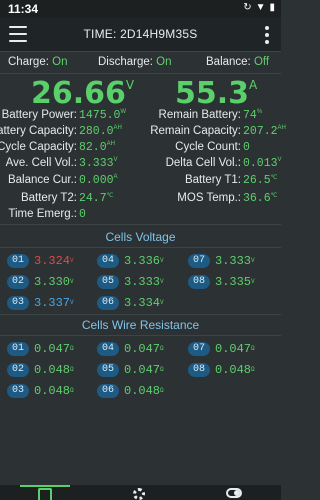 This screenshot has height=500, width=320. I want to click on cell-item: 01 3.324V, so click(50, 261).